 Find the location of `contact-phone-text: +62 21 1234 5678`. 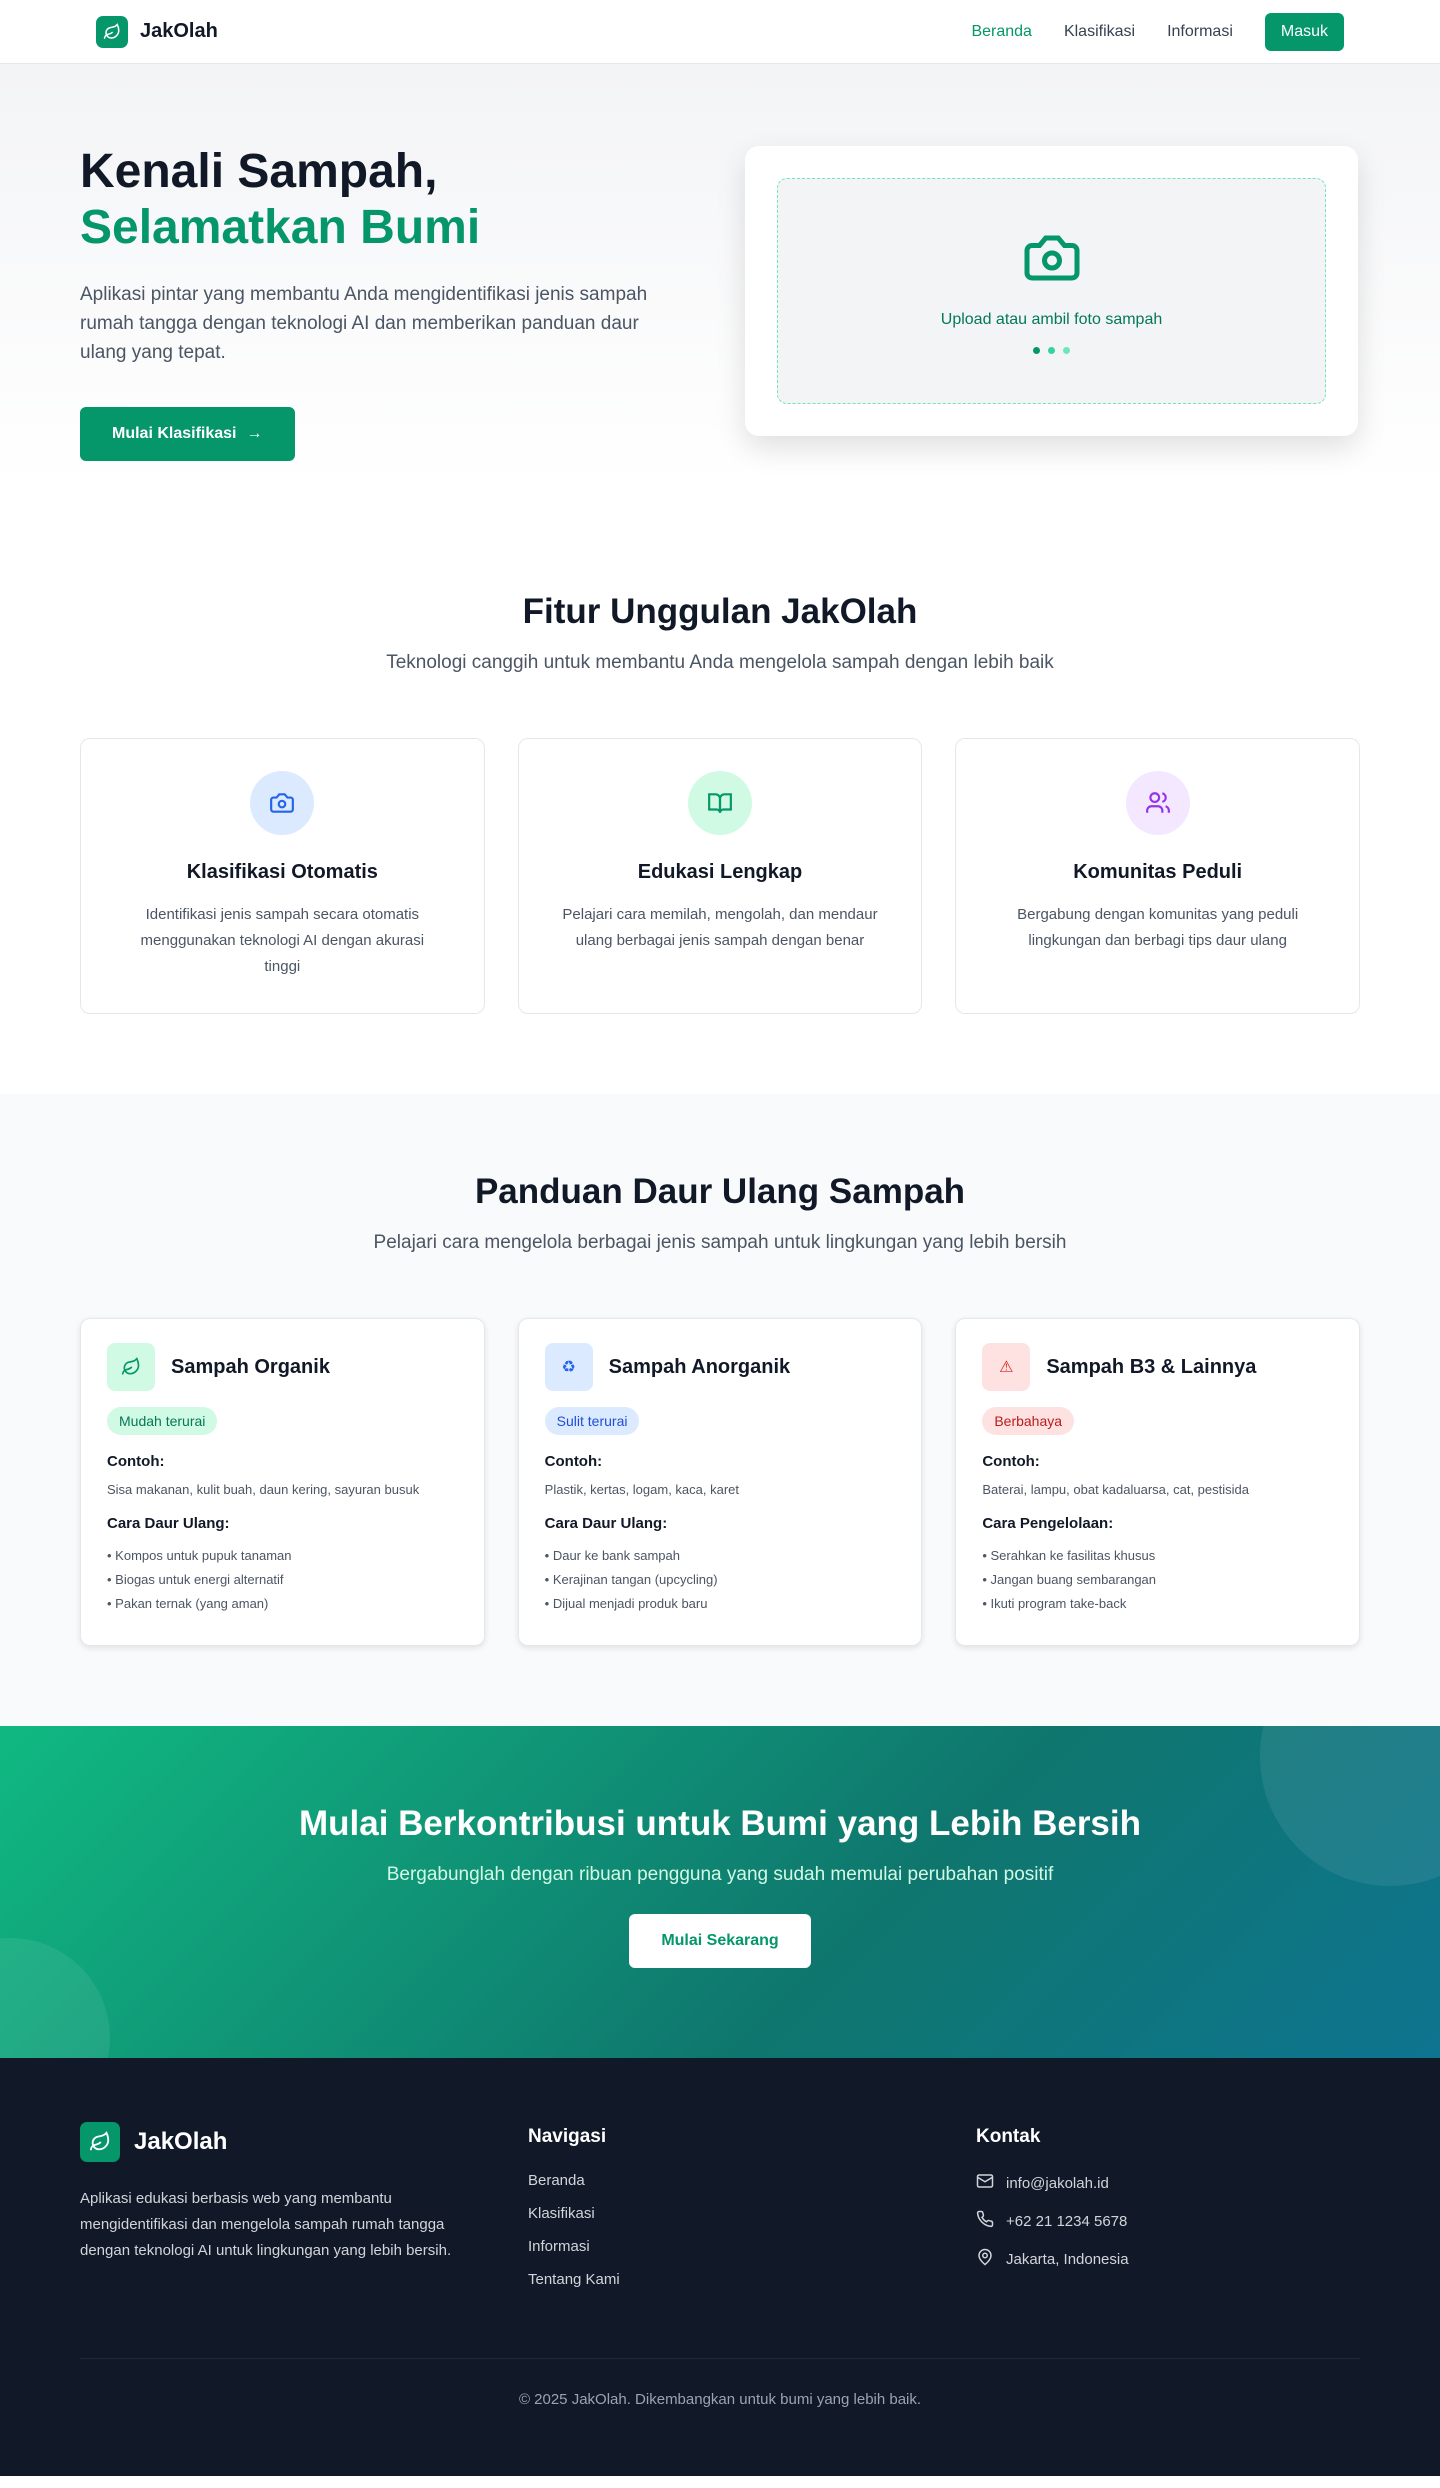

contact-phone-text: +62 21 1234 5678 is located at coordinates (1067, 2221).